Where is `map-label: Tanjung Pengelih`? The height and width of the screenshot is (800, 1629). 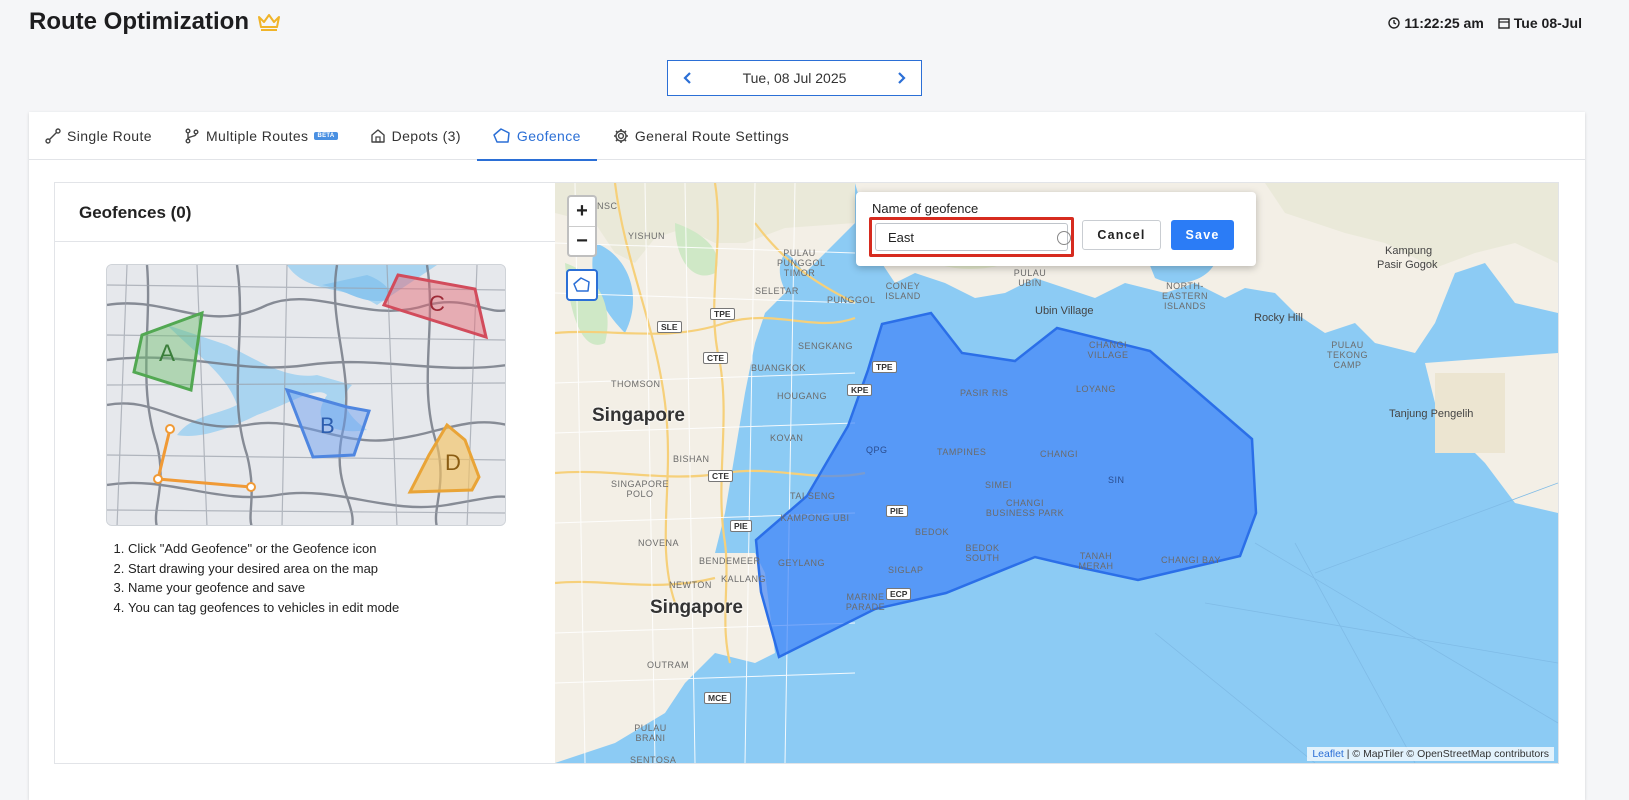 map-label: Tanjung Pengelih is located at coordinates (1431, 414).